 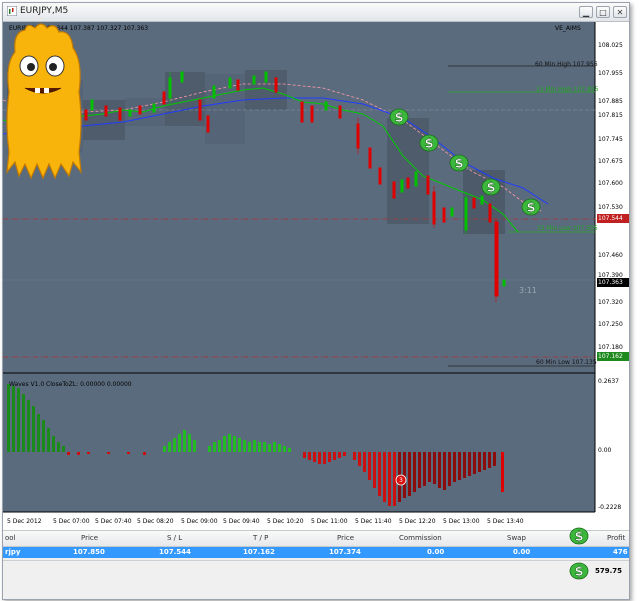 What do you see at coordinates (316, 12) in the screenshot?
I see `window-titlebar: EURJPY,M5 ▁ □ ✕` at bounding box center [316, 12].